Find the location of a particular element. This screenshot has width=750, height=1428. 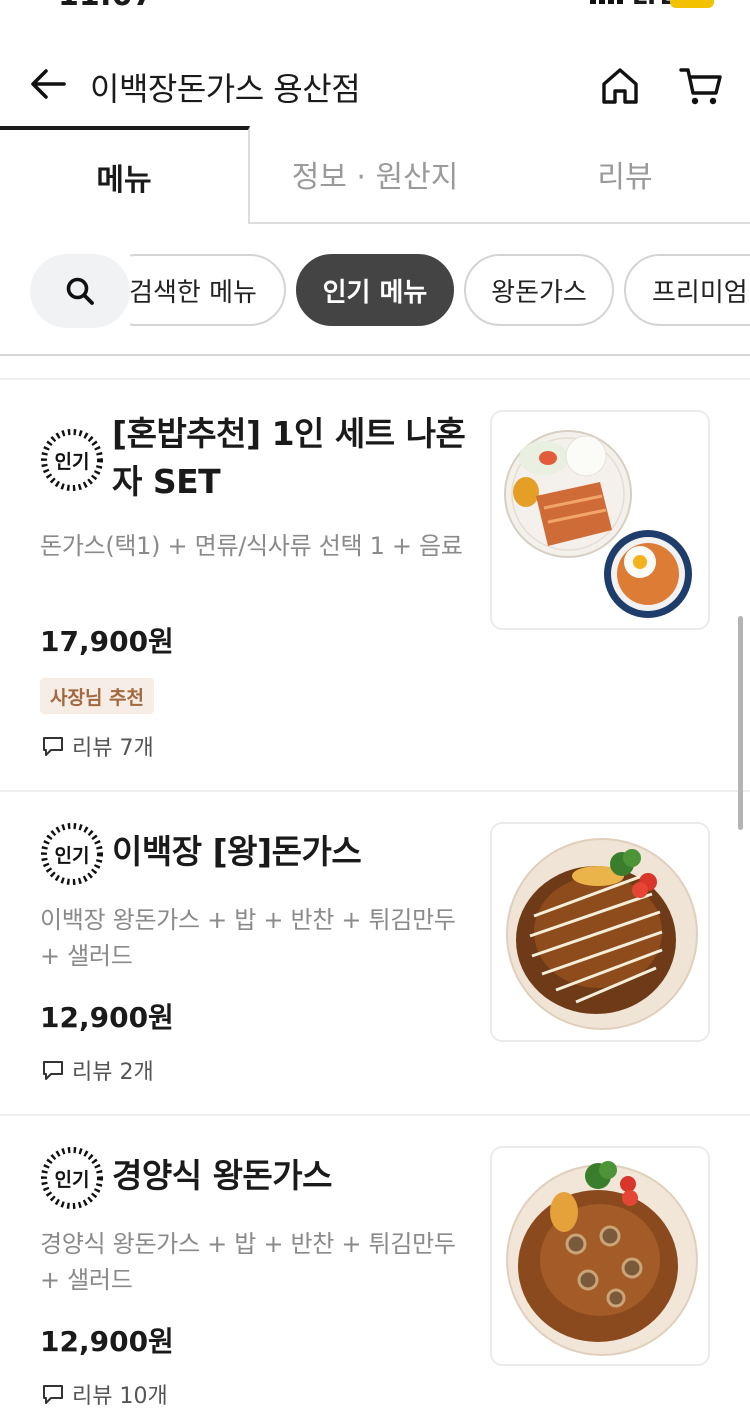

menu-item-name: [혼밥추천] 1인 세트 나혼자 SET is located at coordinates (289, 457).